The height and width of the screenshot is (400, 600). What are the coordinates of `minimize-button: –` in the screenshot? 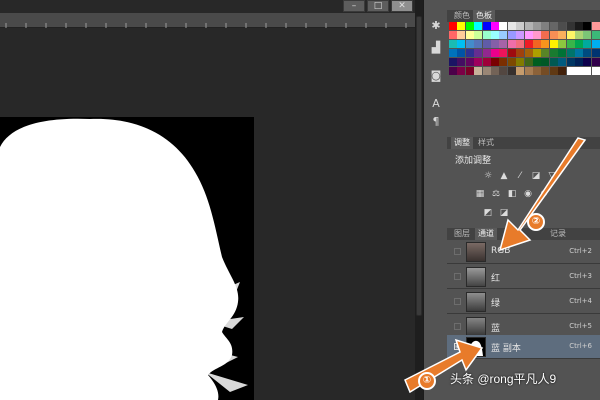 It's located at (354, 6).